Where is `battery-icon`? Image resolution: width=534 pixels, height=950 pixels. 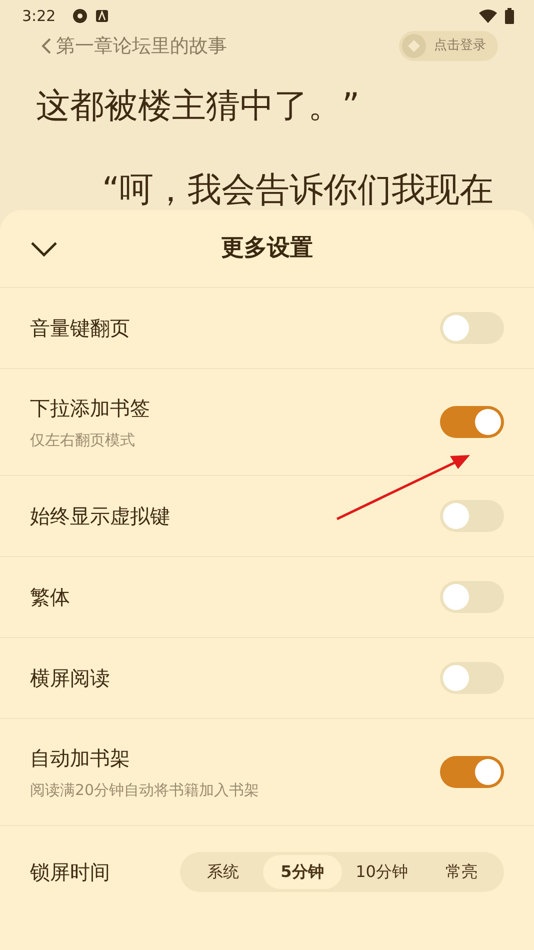 battery-icon is located at coordinates (509, 16).